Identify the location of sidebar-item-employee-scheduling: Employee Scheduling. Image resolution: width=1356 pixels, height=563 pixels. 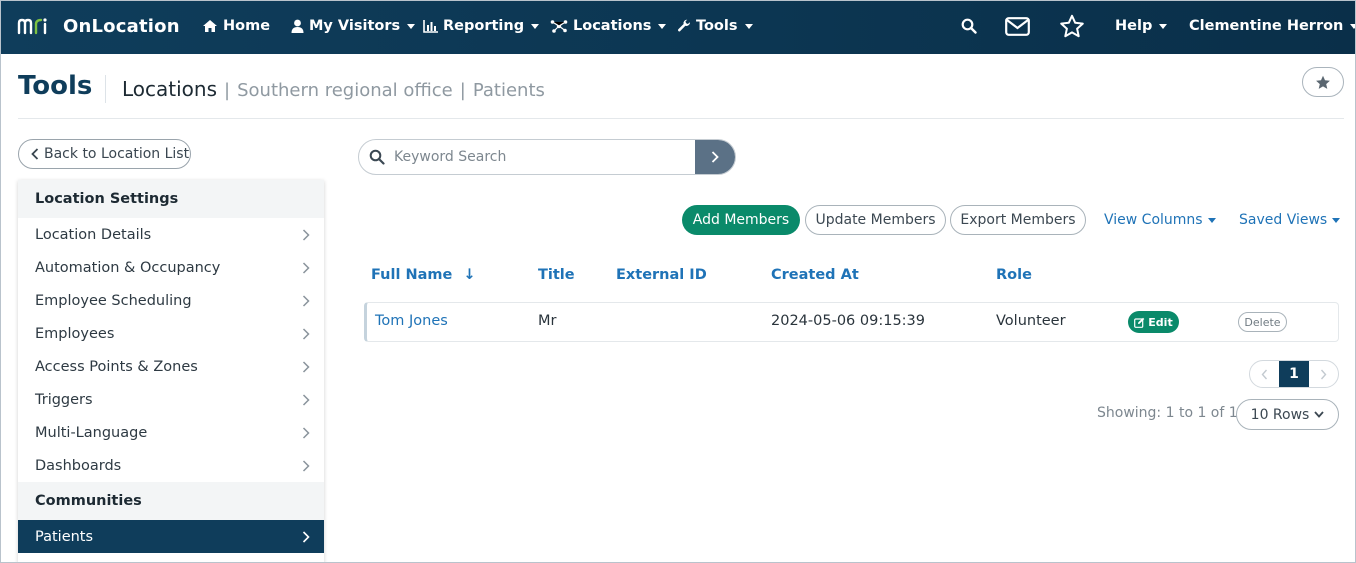
(171, 300).